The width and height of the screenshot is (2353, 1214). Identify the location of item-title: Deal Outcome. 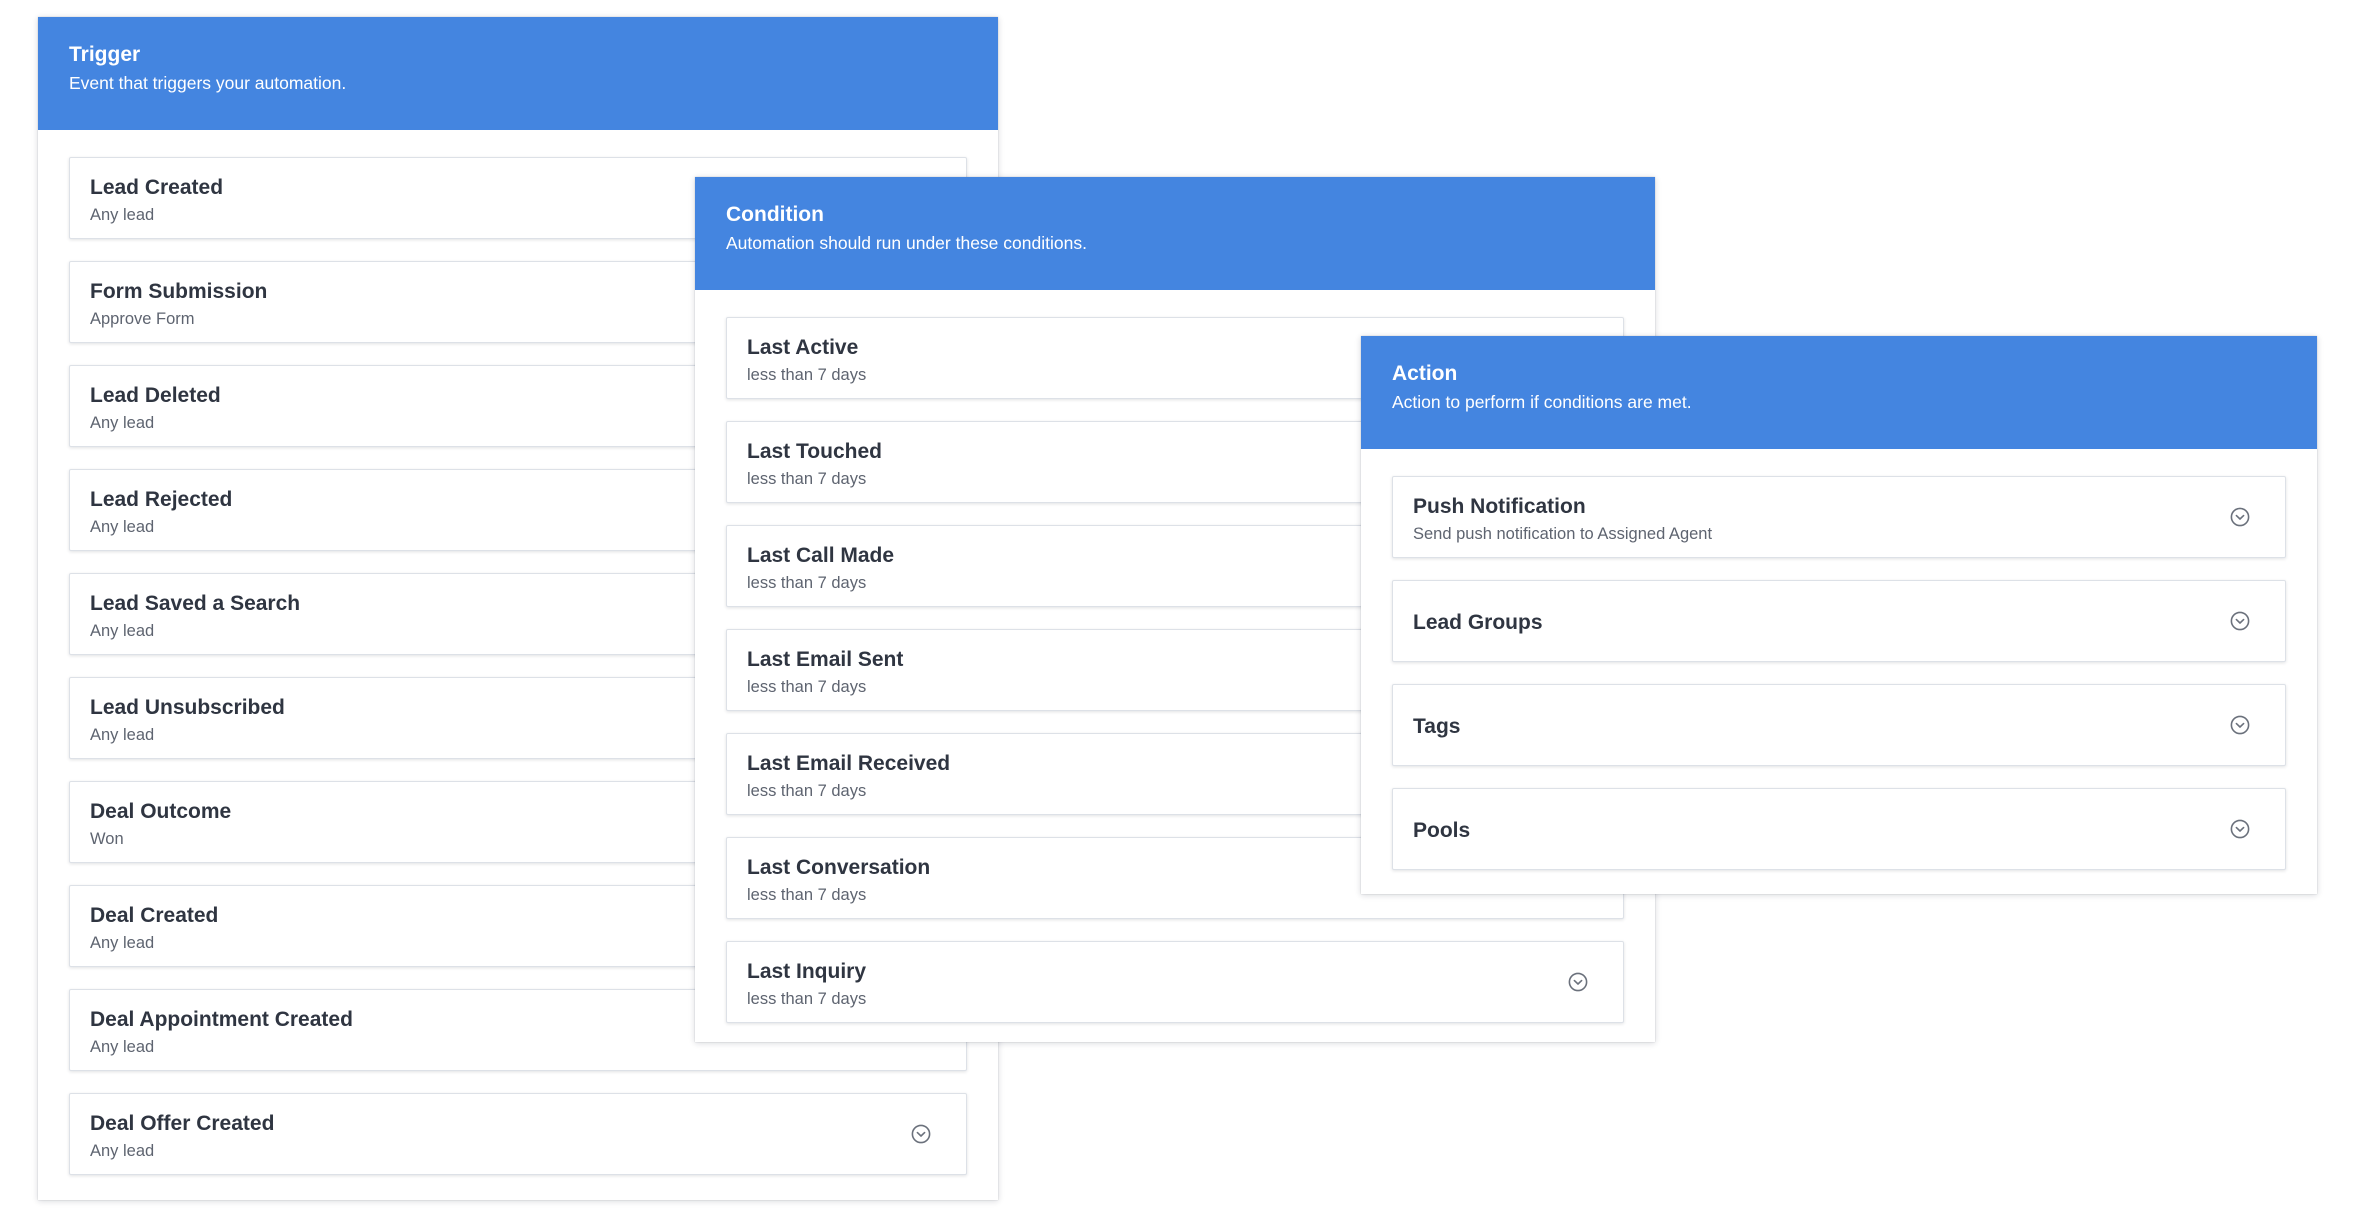
(161, 811).